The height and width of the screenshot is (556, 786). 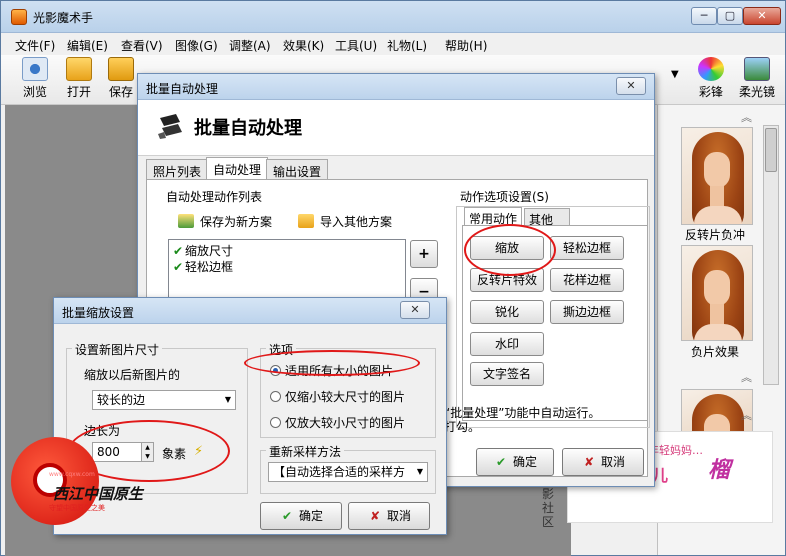 I want to click on section-collapse-icon: ︽, so click(x=746, y=377).